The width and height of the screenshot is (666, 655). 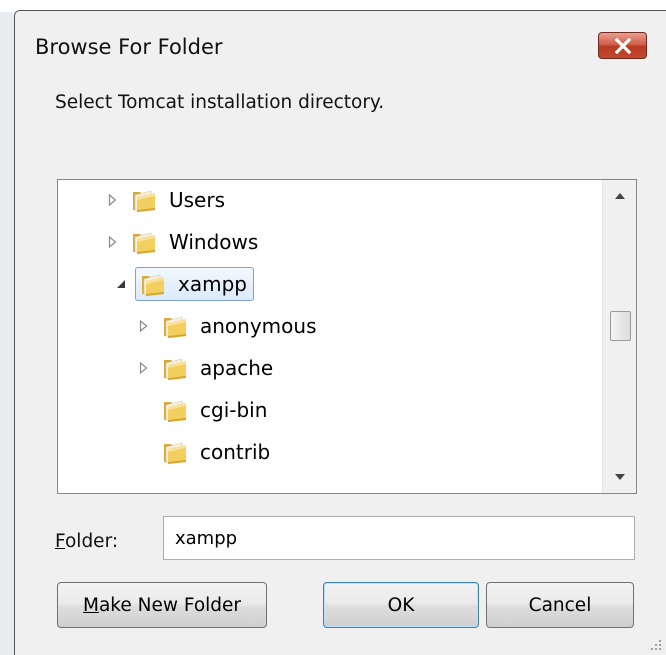 I want to click on ok-button: OK, so click(x=401, y=605).